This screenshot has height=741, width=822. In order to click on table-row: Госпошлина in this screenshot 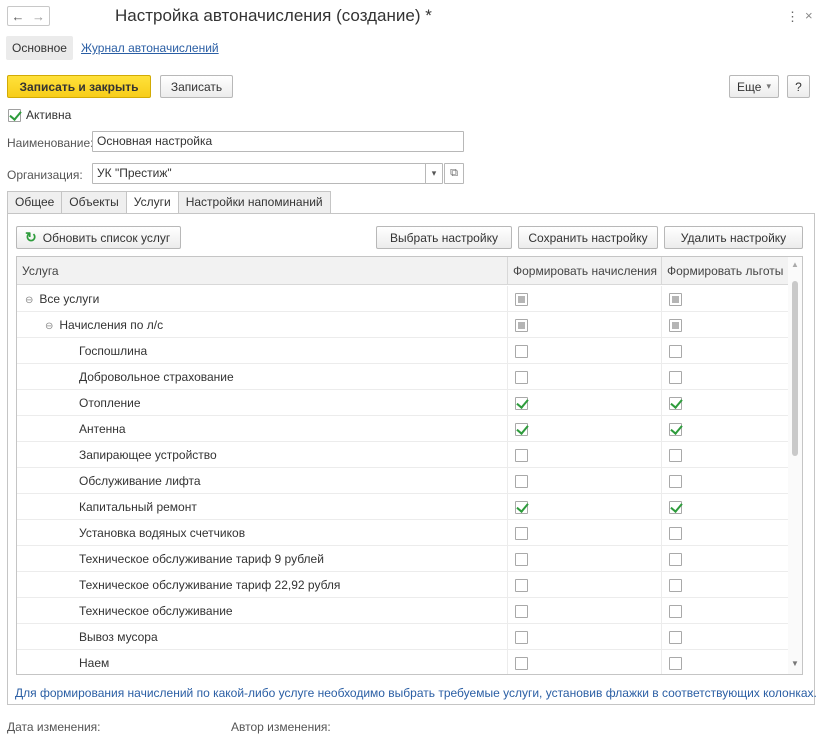, I will do `click(402, 351)`.